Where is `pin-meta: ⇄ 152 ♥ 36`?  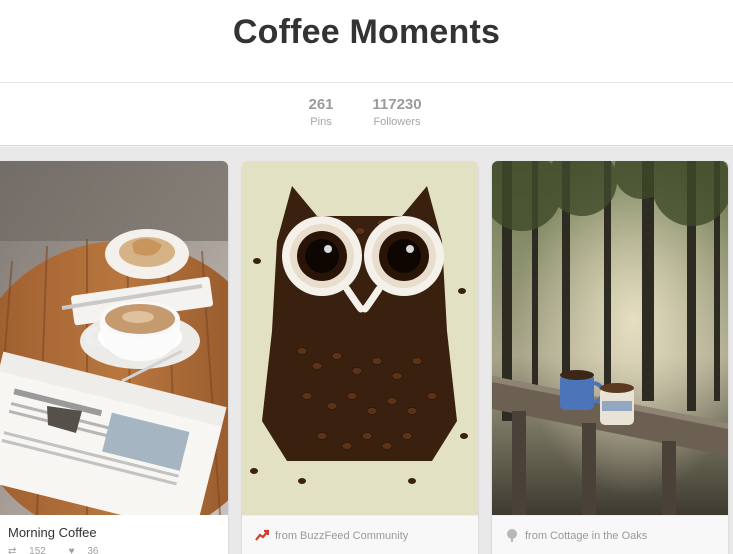 pin-meta: ⇄ 152 ♥ 36 is located at coordinates (63, 550).